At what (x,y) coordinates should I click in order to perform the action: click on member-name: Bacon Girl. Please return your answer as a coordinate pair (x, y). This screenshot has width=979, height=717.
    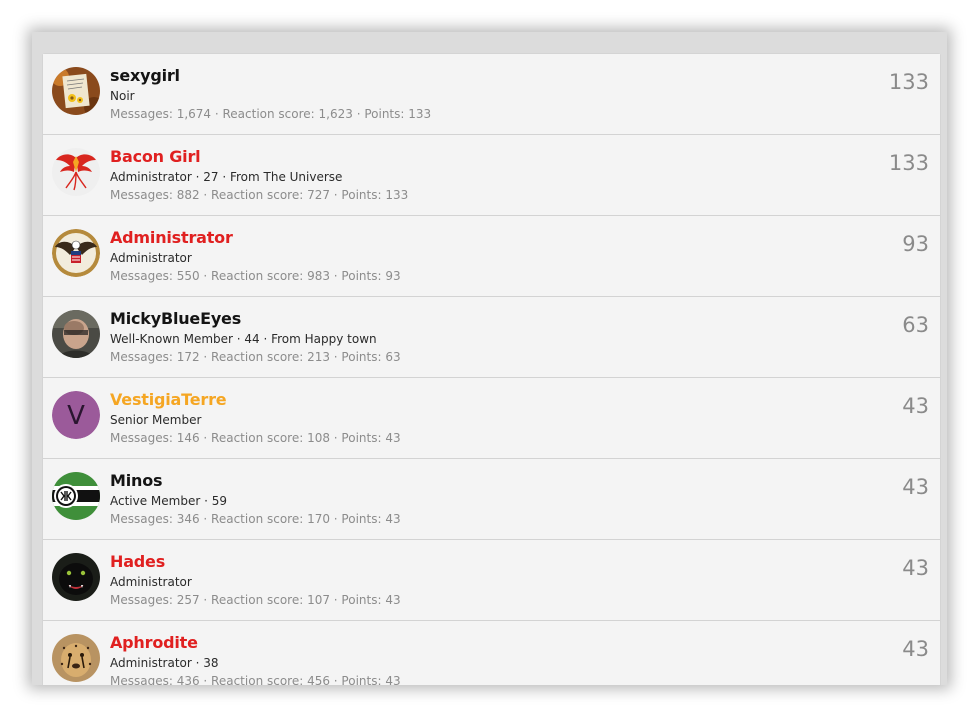
    Looking at the image, I should click on (155, 156).